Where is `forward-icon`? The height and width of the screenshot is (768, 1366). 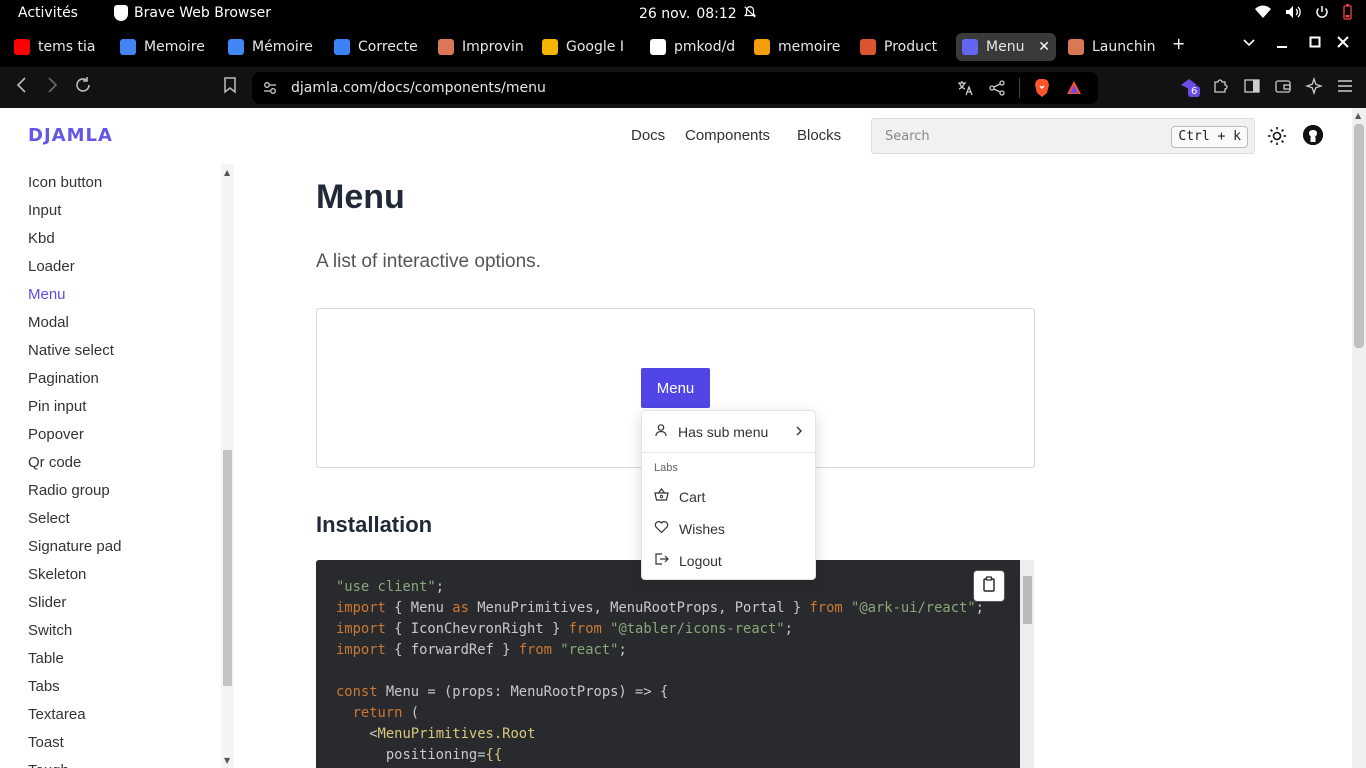 forward-icon is located at coordinates (52, 87).